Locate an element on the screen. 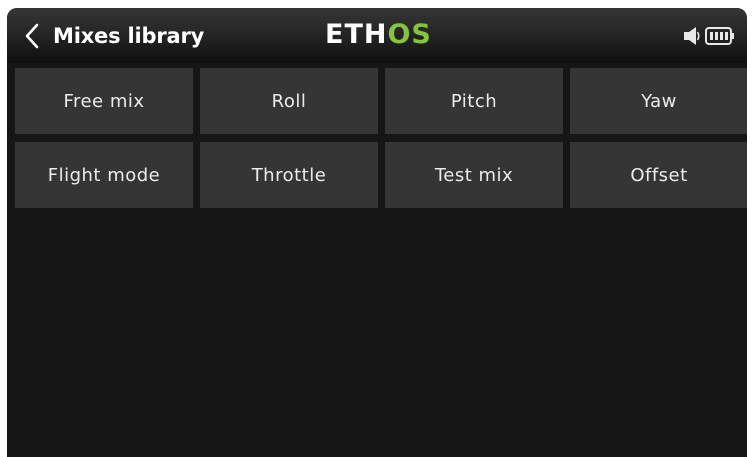 Image resolution: width=753 pixels, height=457 pixels. back-button: Mixes library is located at coordinates (112, 36).